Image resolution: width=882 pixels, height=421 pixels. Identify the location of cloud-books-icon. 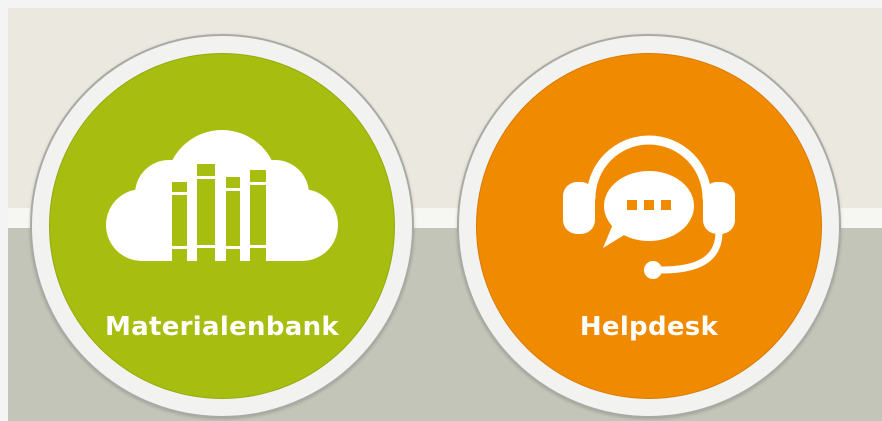
(222, 195).